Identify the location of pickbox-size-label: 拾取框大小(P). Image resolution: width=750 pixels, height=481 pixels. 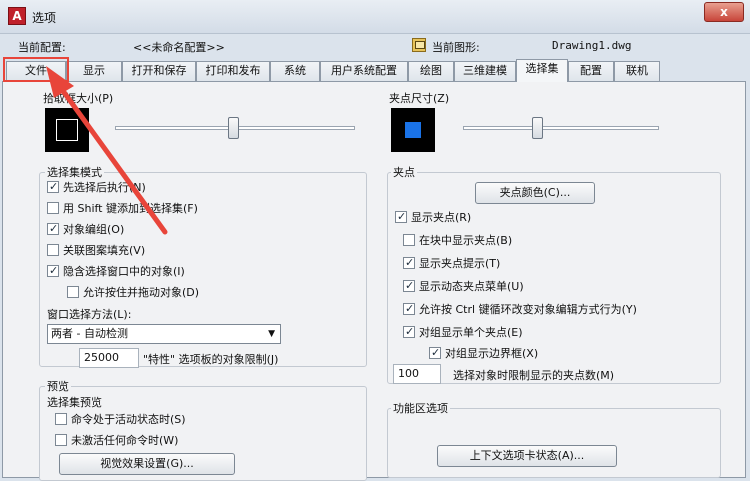
(78, 98).